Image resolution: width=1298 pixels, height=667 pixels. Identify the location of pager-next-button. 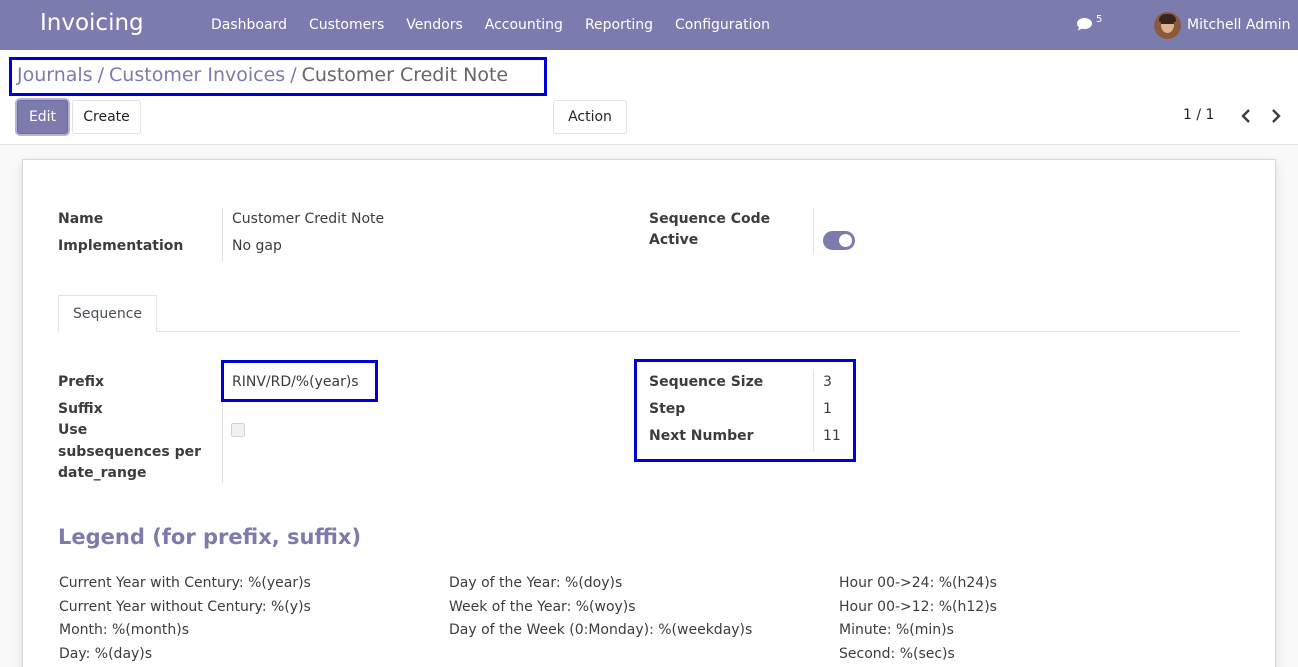
(1276, 116).